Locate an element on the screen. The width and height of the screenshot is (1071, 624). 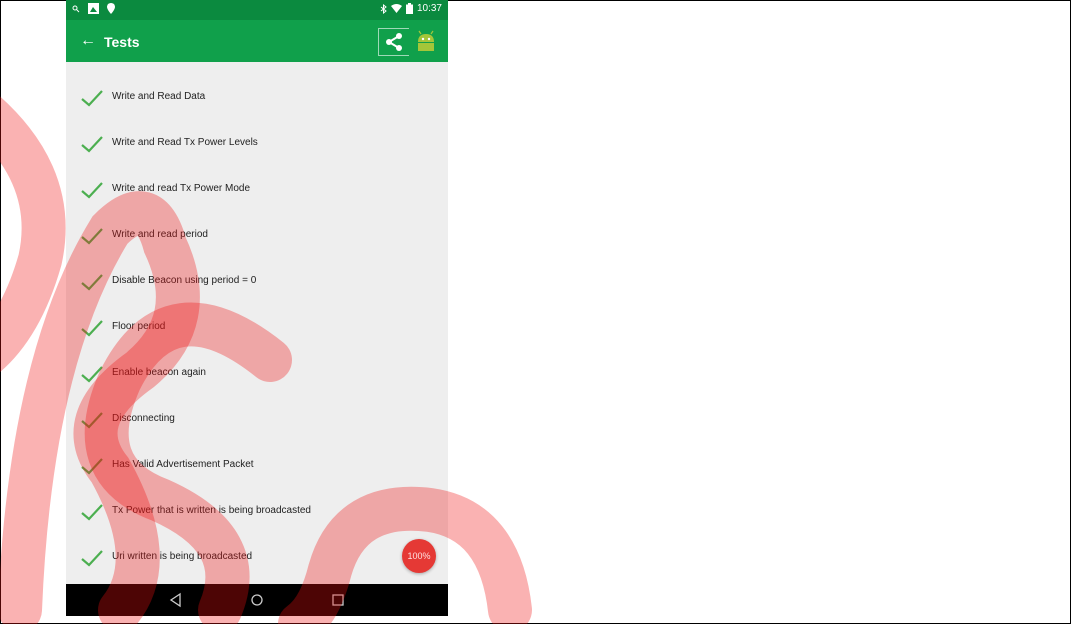
progress-label: 100% is located at coordinates (419, 556).